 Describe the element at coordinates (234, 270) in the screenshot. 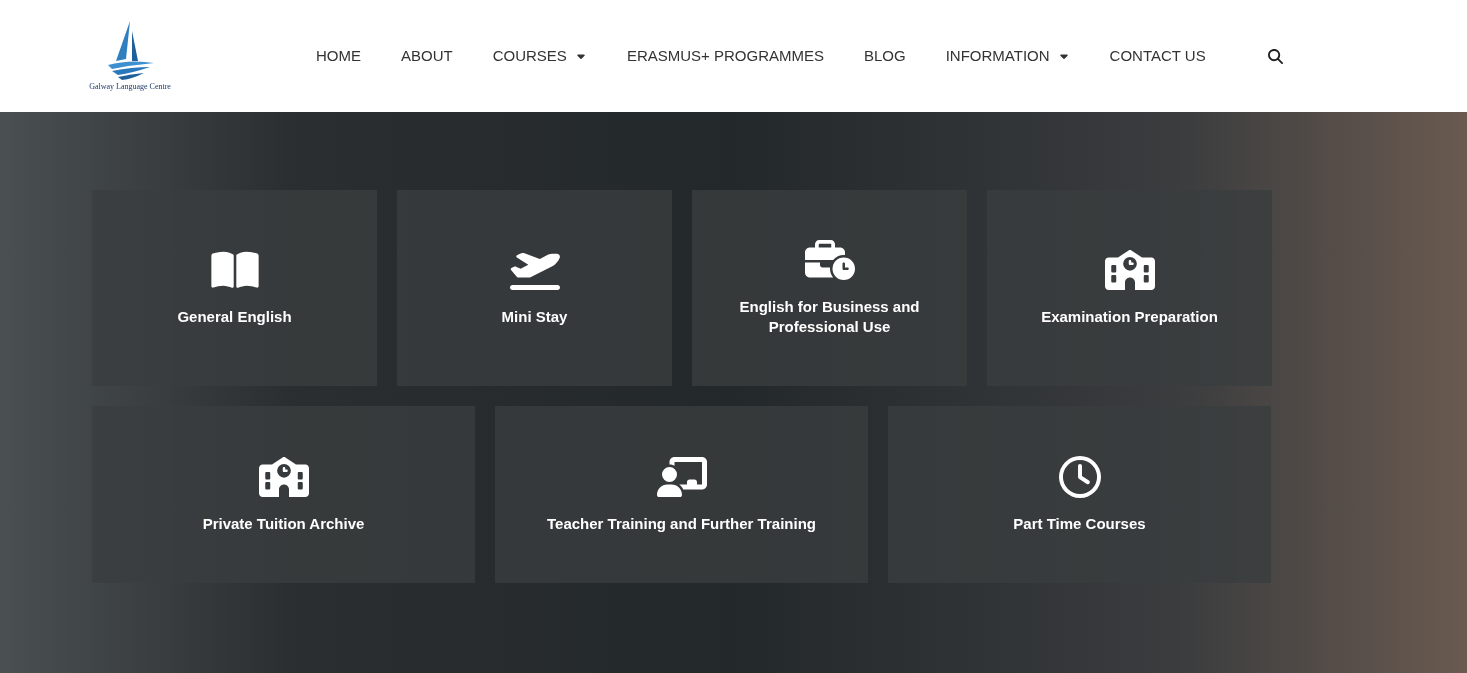

I see `open-book-icon` at that location.